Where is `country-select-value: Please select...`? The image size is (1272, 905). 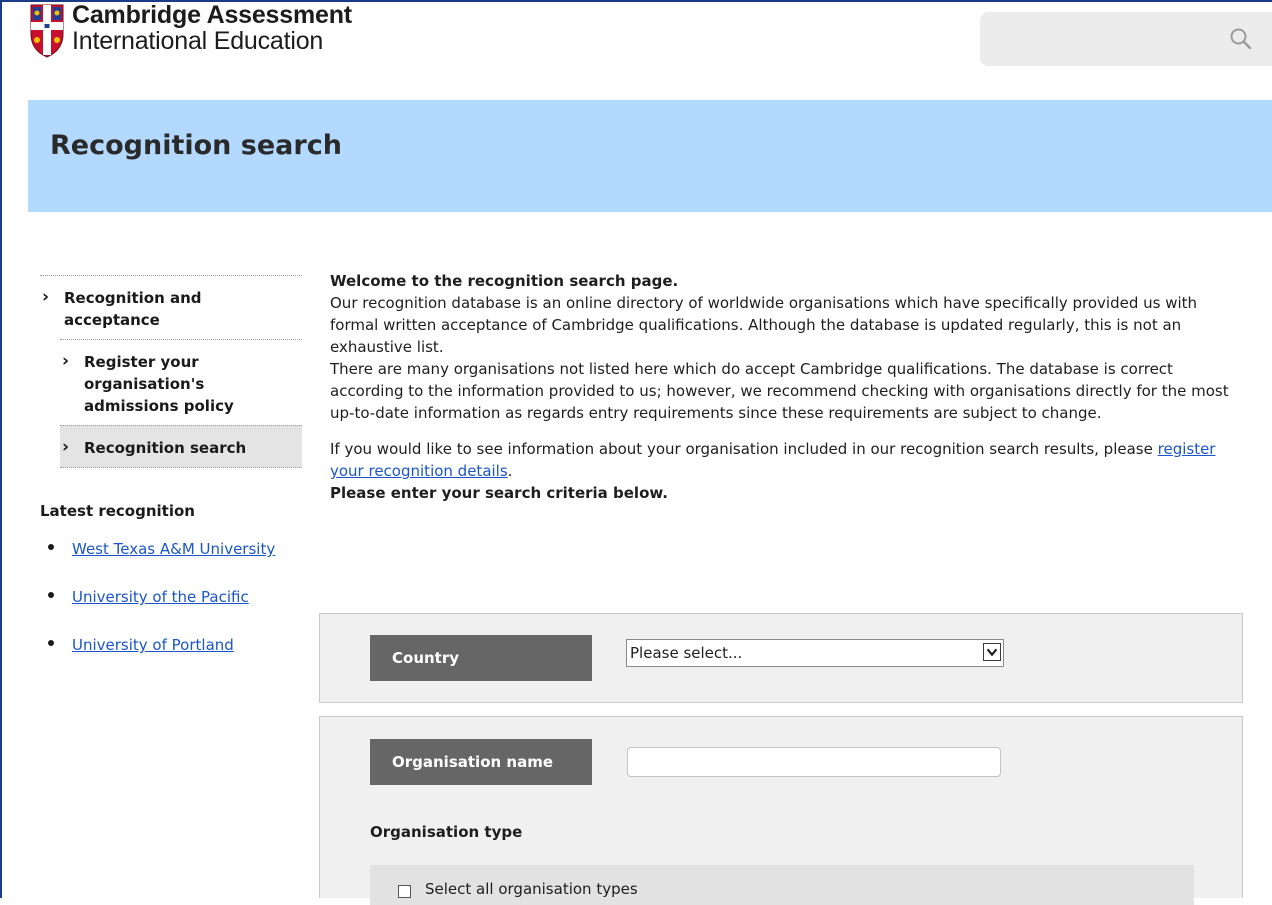
country-select-value: Please select... is located at coordinates (686, 653).